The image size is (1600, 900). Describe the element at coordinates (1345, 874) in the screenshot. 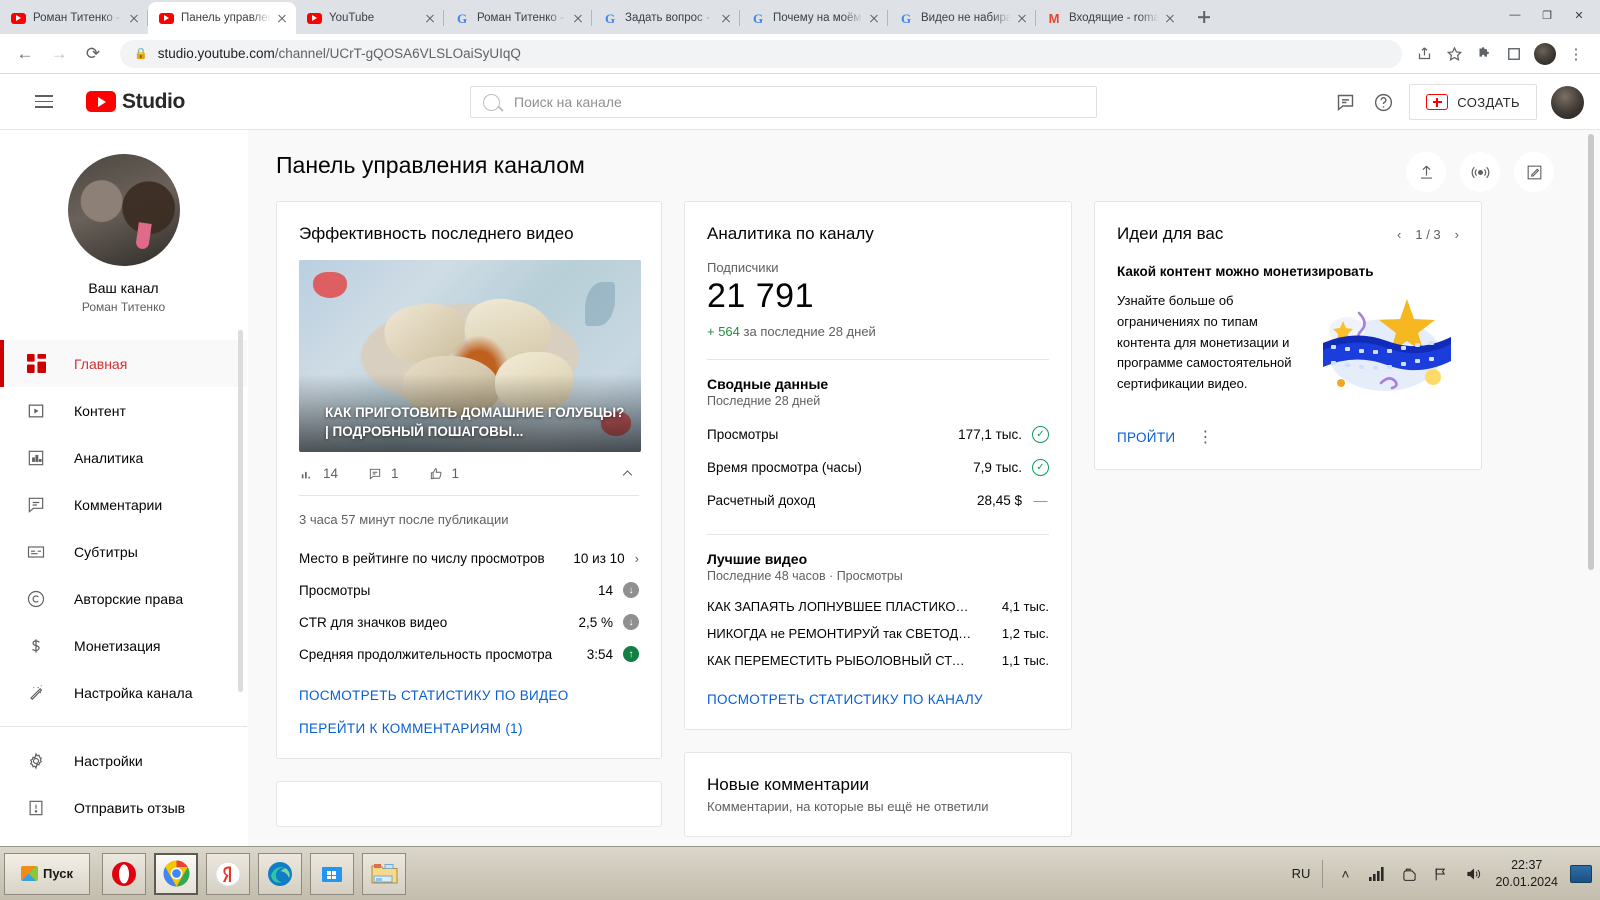

I see `show-hidden-icon: ˄` at that location.